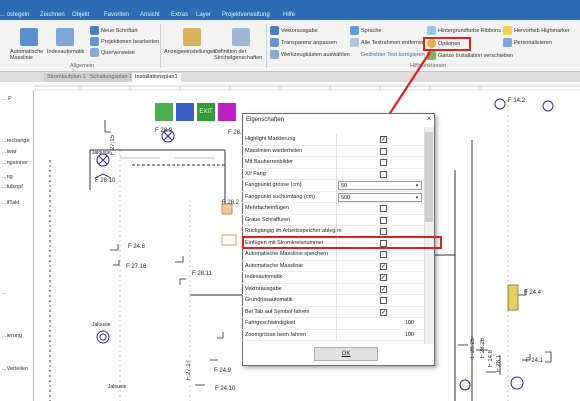 This screenshot has height=401, width=580. Describe the element at coordinates (113, 145) in the screenshot. I see `drawing-label: F 27.15` at that location.